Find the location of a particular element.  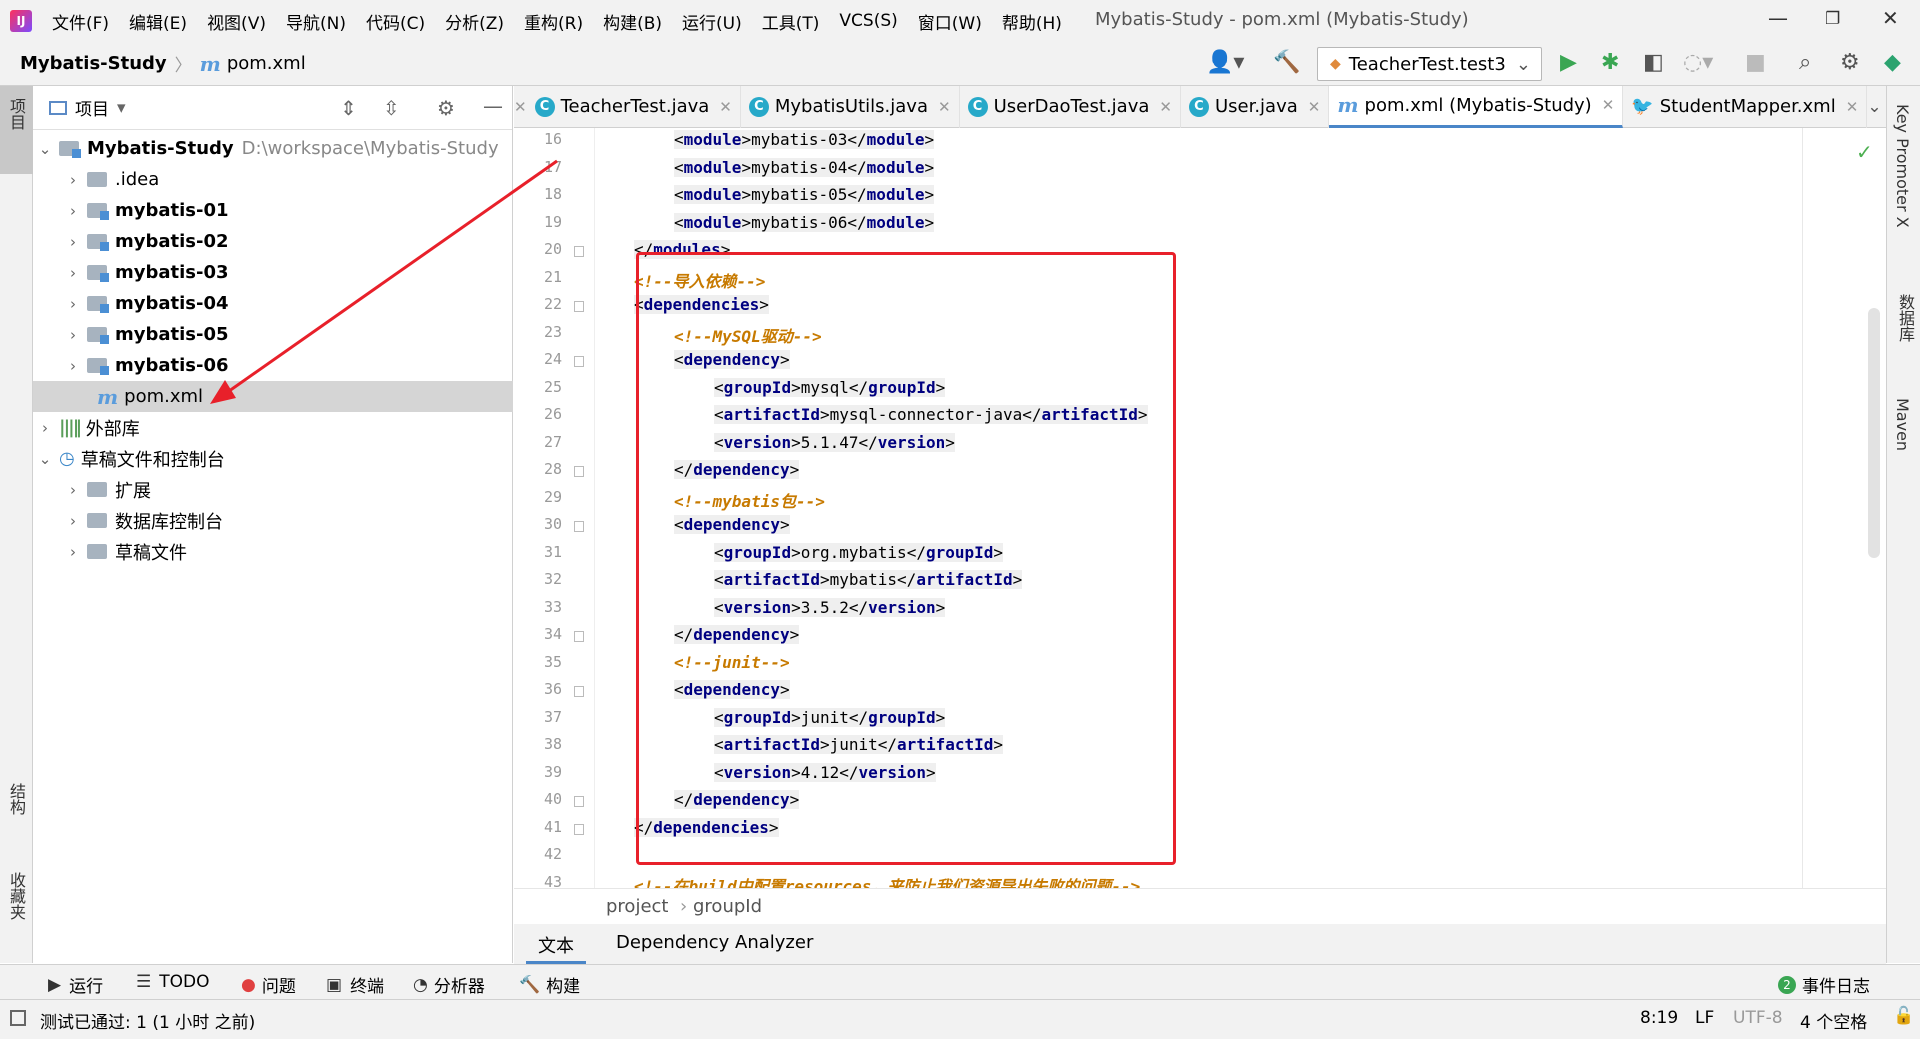

run-icon: ▶ is located at coordinates (1568, 62).